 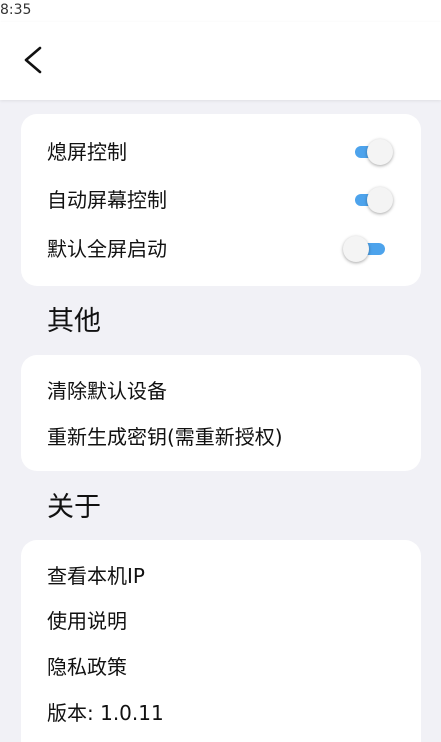 What do you see at coordinates (107, 391) in the screenshot?
I see `clear-default-device-item: 清除默认设备` at bounding box center [107, 391].